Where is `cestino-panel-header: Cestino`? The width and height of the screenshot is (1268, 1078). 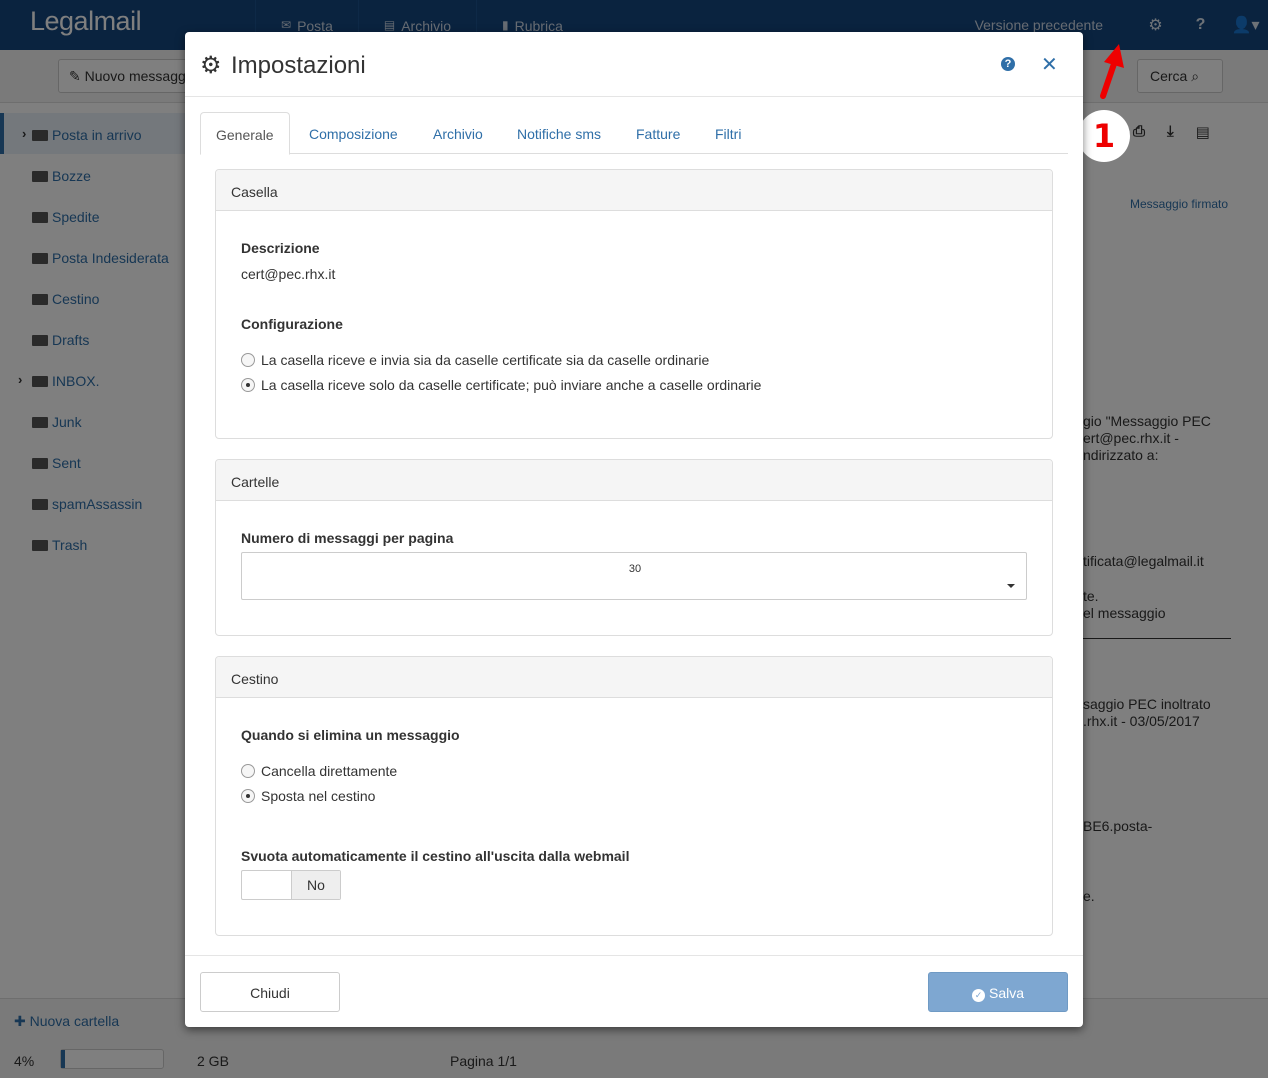
cestino-panel-header: Cestino is located at coordinates (634, 677).